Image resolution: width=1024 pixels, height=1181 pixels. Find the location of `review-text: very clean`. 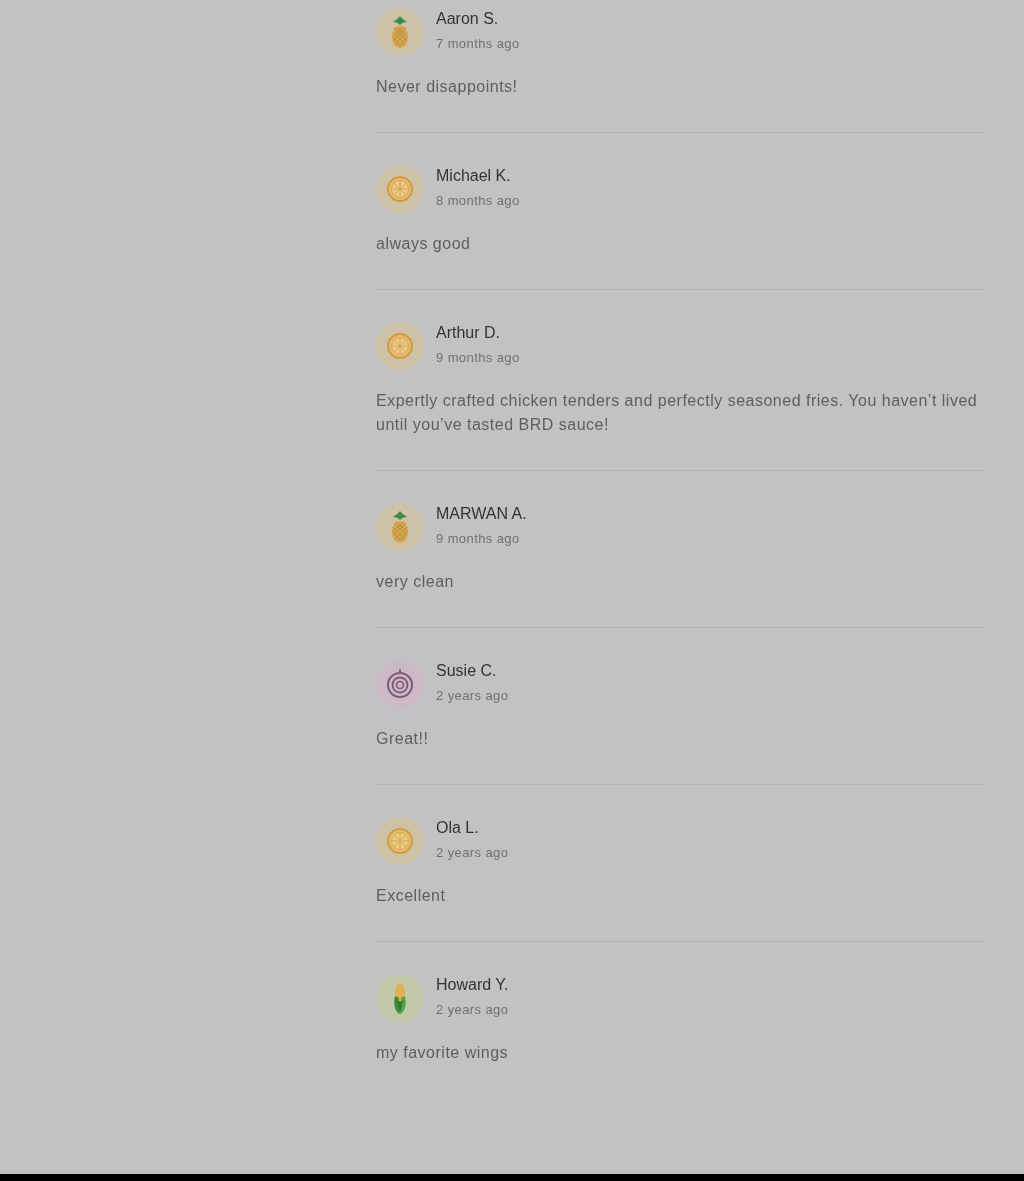

review-text: very clean is located at coordinates (415, 582).